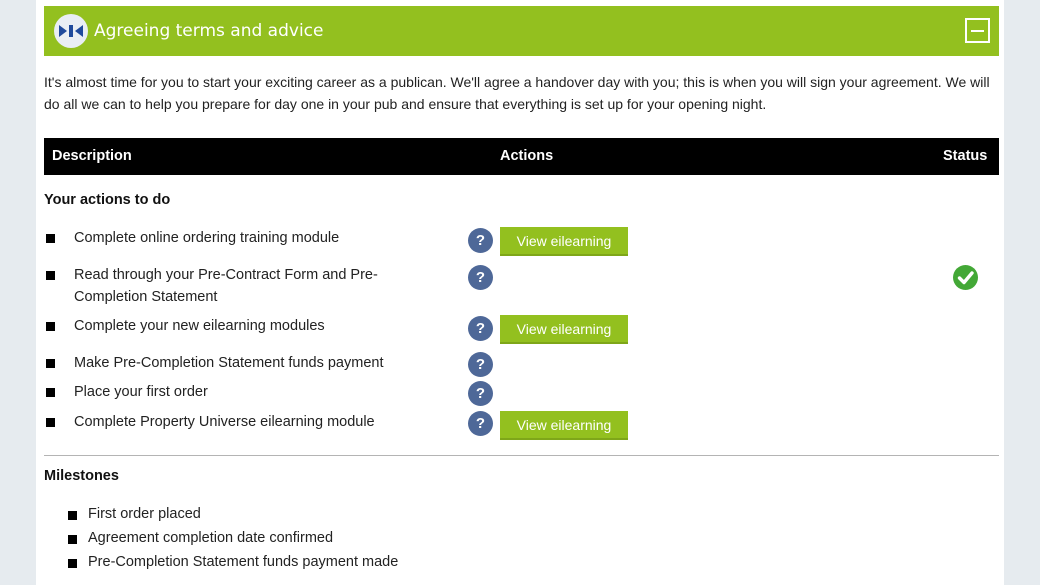  Describe the element at coordinates (965, 277) in the screenshot. I see `check-circle-icon` at that location.